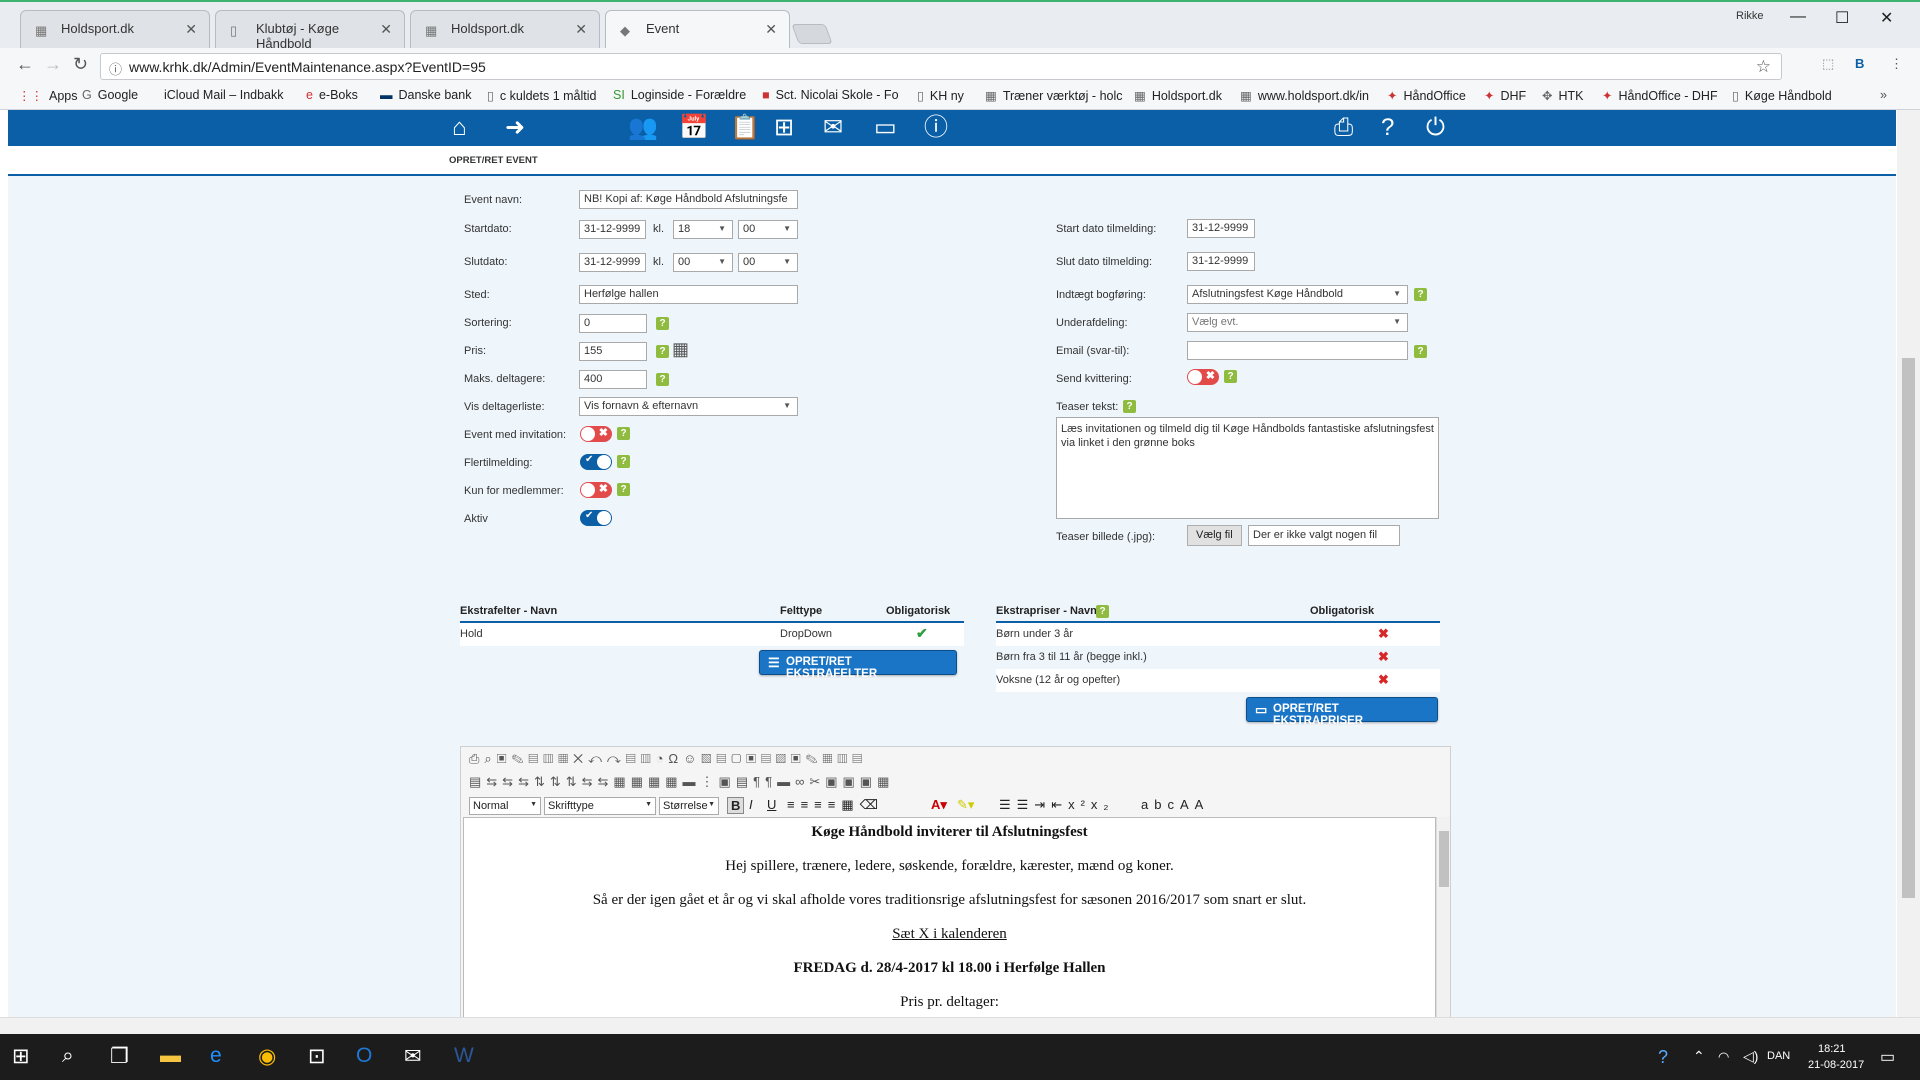  What do you see at coordinates (703, 262) in the screenshot?
I see `end-hour-select: 00` at bounding box center [703, 262].